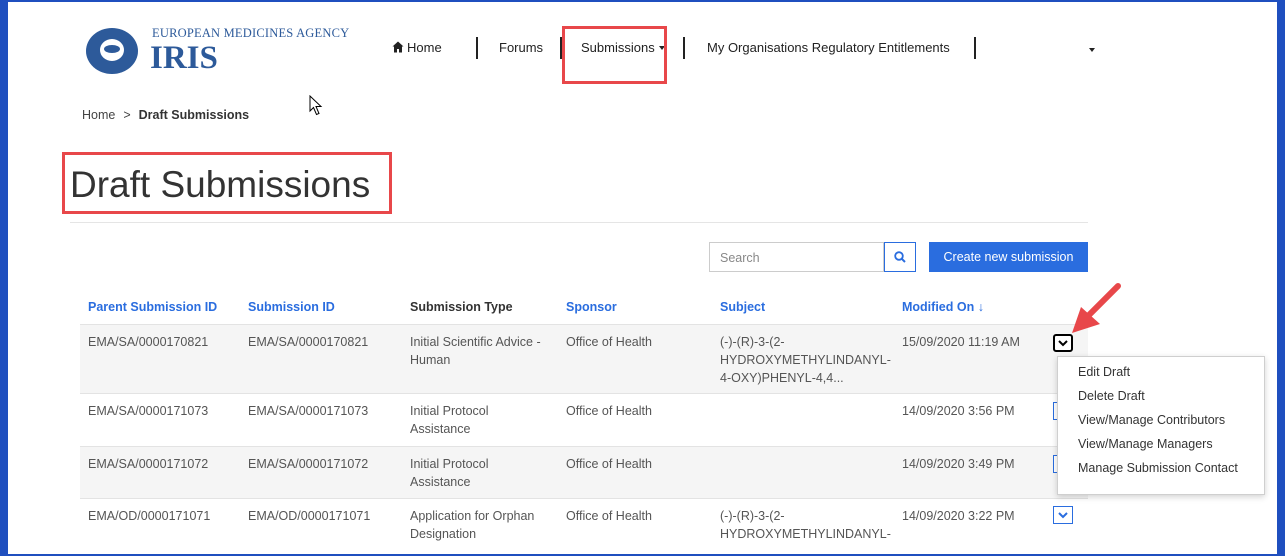 The width and height of the screenshot is (1285, 556). I want to click on breadcrumb-home: Home, so click(98, 115).